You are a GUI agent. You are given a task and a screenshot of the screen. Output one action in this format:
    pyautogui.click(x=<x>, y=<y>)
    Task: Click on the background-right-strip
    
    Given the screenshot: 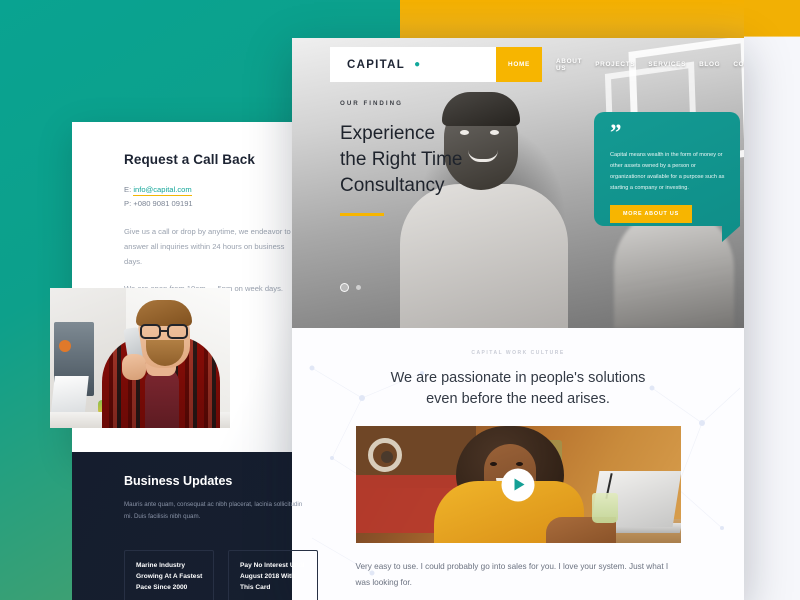 What is the action you would take?
    pyautogui.click(x=772, y=300)
    